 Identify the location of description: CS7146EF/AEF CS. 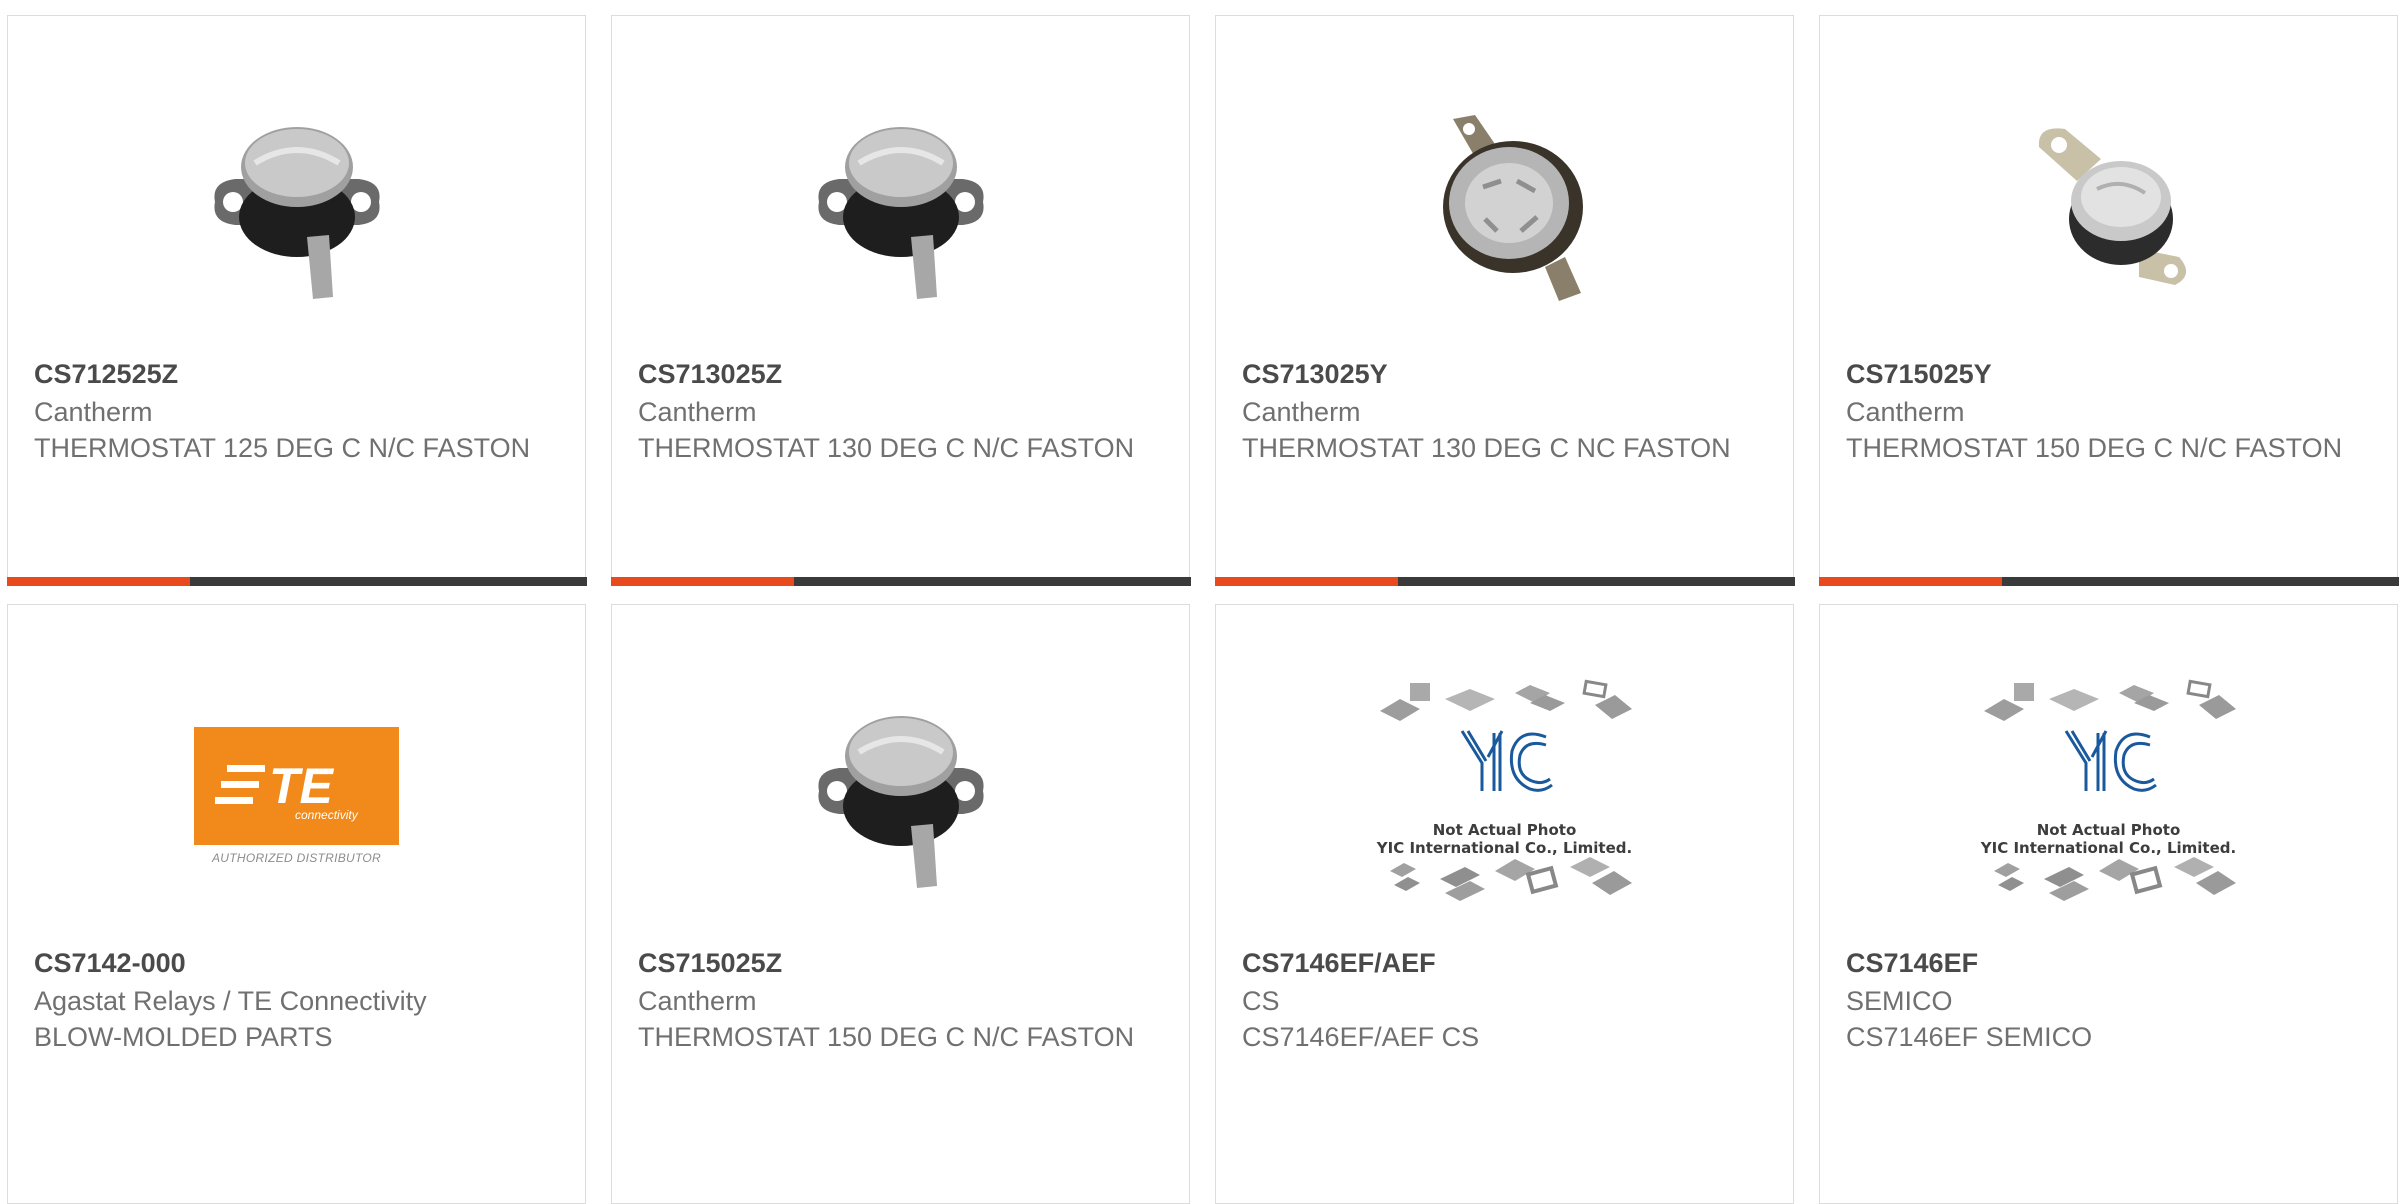
(1361, 1037).